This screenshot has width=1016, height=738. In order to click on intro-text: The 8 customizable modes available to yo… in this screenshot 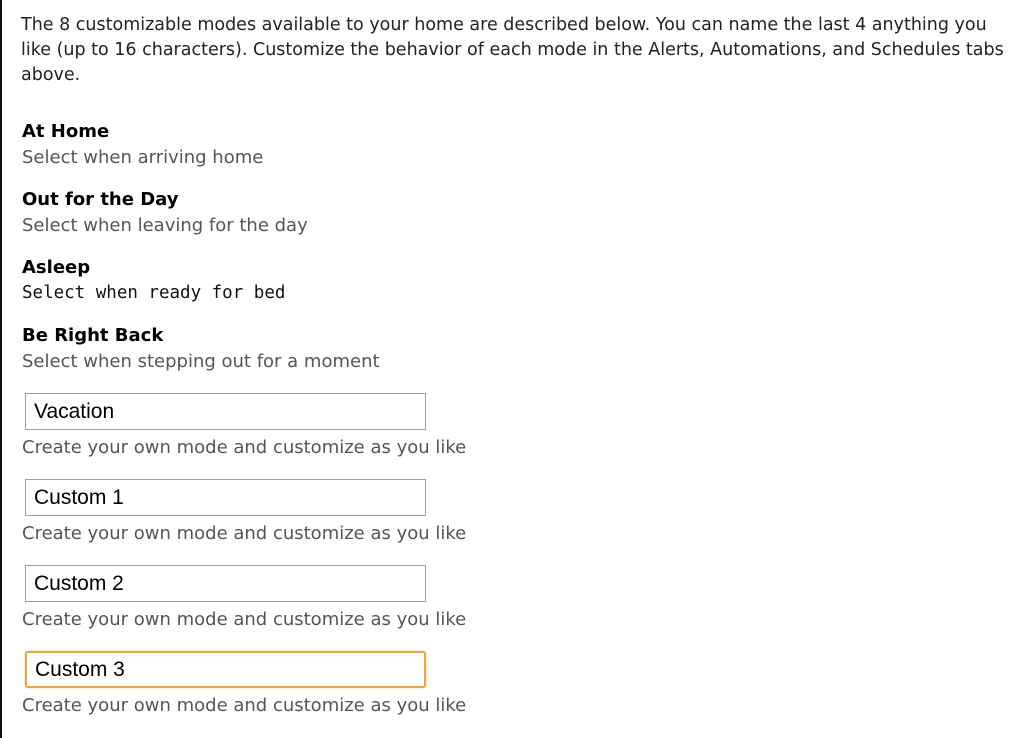, I will do `click(512, 50)`.